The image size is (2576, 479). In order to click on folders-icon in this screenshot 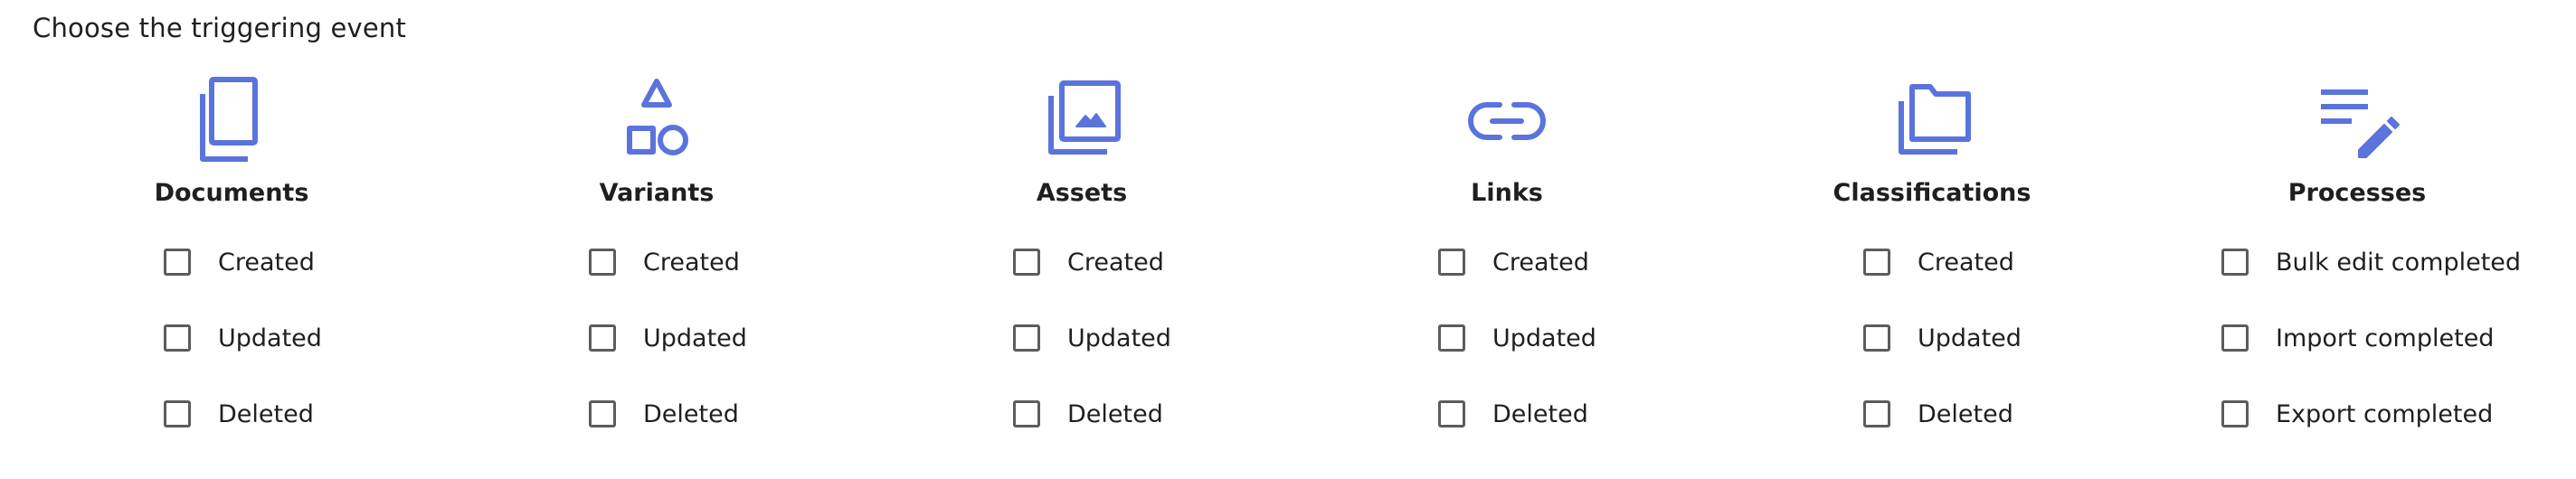, I will do `click(1932, 121)`.